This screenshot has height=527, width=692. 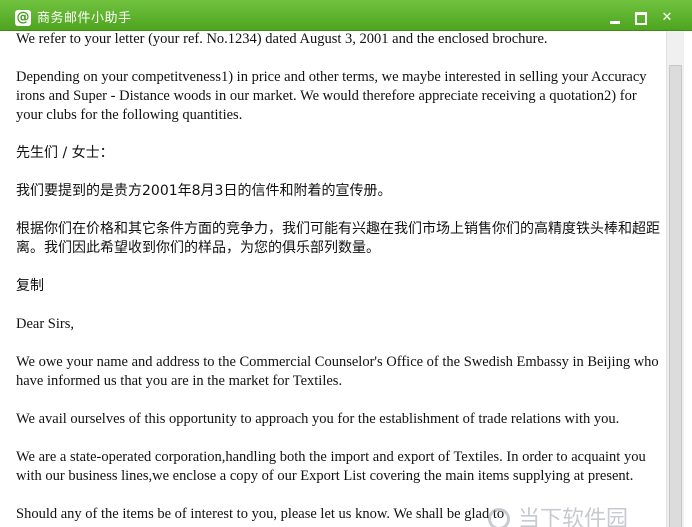 I want to click on vertical-scrollbar, so click(x=675, y=279).